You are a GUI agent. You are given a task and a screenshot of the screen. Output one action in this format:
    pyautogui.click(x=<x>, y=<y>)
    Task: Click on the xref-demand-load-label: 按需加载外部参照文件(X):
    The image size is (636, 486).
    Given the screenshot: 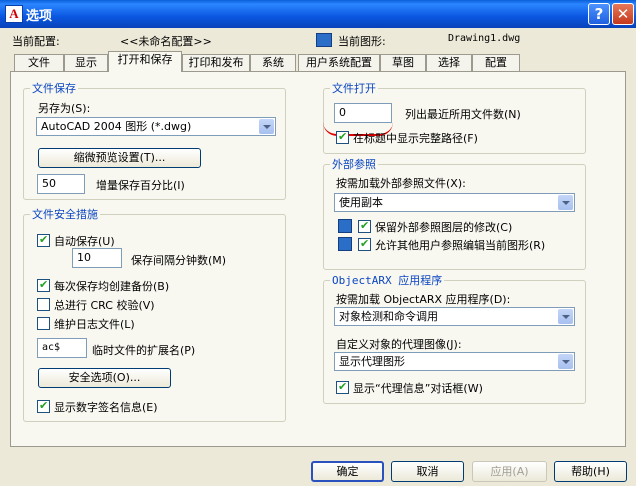 What is the action you would take?
    pyautogui.click(x=401, y=183)
    